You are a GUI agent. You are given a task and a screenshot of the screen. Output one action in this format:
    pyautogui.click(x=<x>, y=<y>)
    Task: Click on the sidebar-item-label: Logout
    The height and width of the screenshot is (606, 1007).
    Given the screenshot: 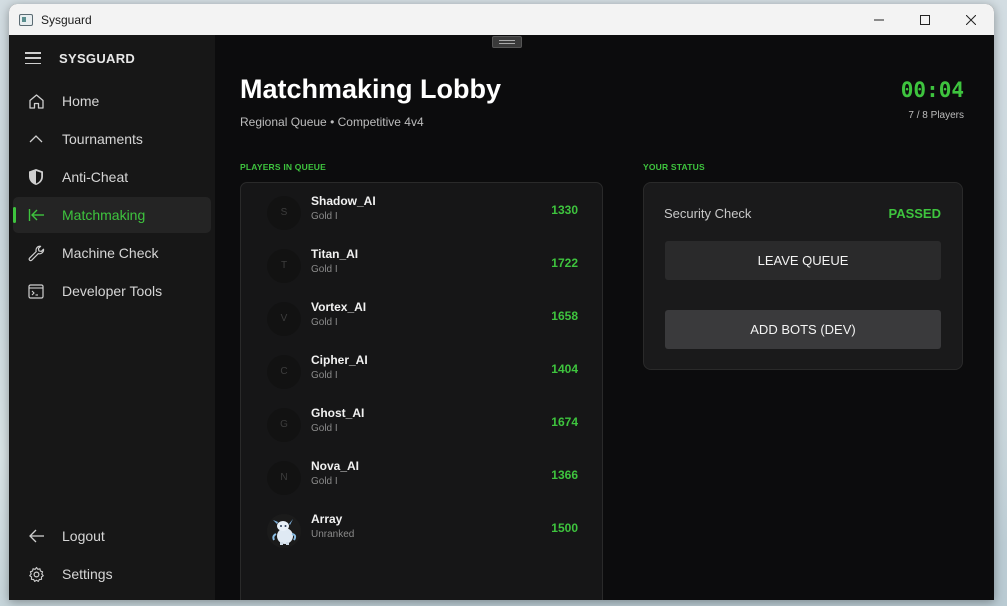 What is the action you would take?
    pyautogui.click(x=83, y=536)
    